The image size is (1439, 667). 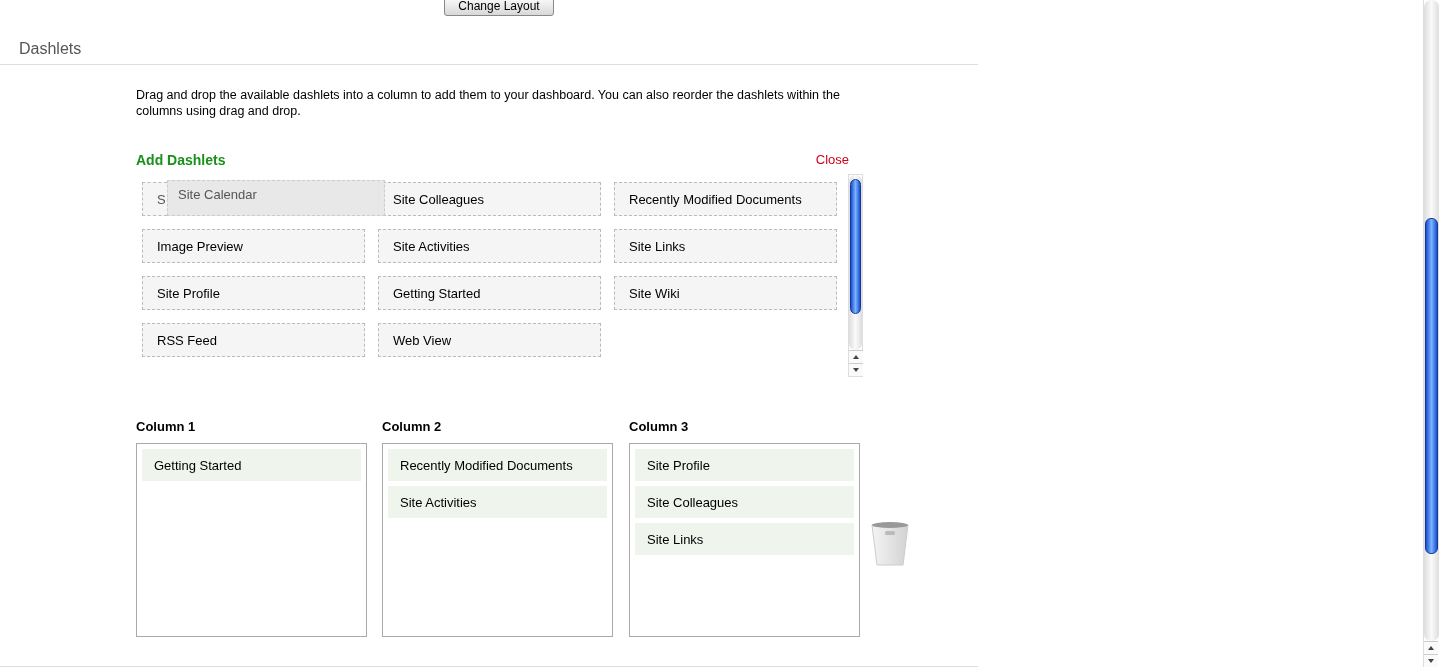 What do you see at coordinates (488, 103) in the screenshot?
I see `description: Drag and drop the available dashlets into a column to add them to your dashboard. You can also reorder the dashlets within the columns using drag and drop.` at bounding box center [488, 103].